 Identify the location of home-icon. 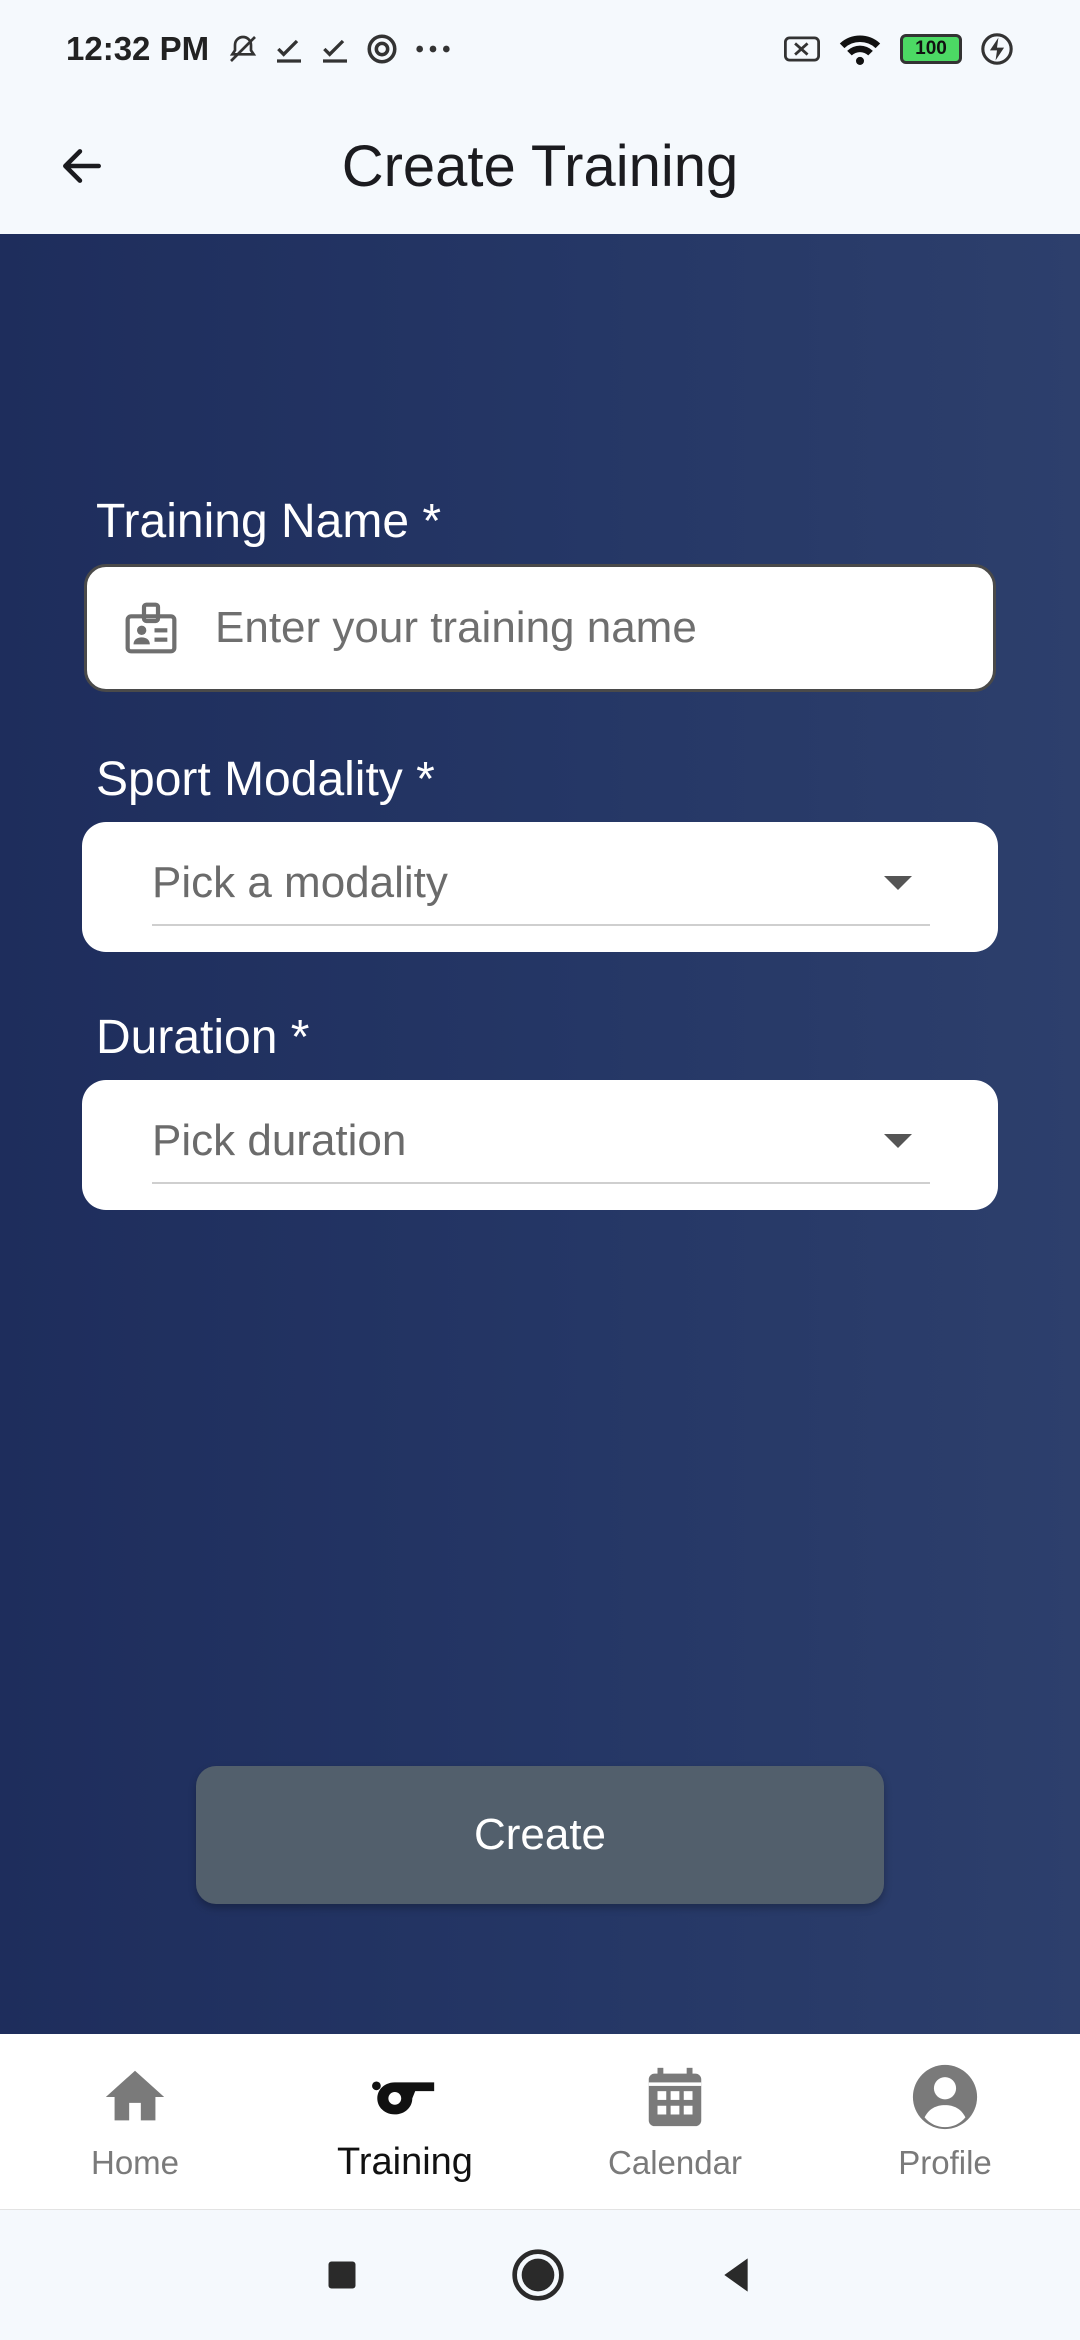
(135, 2097).